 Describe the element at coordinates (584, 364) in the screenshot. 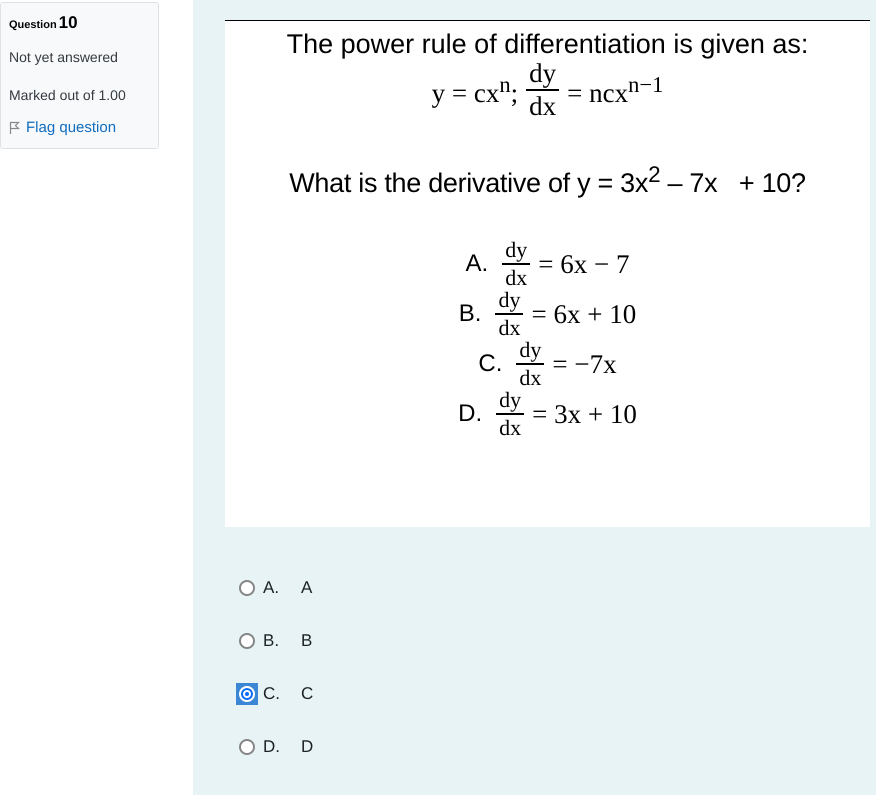

I see `formula-text: = −7x` at that location.